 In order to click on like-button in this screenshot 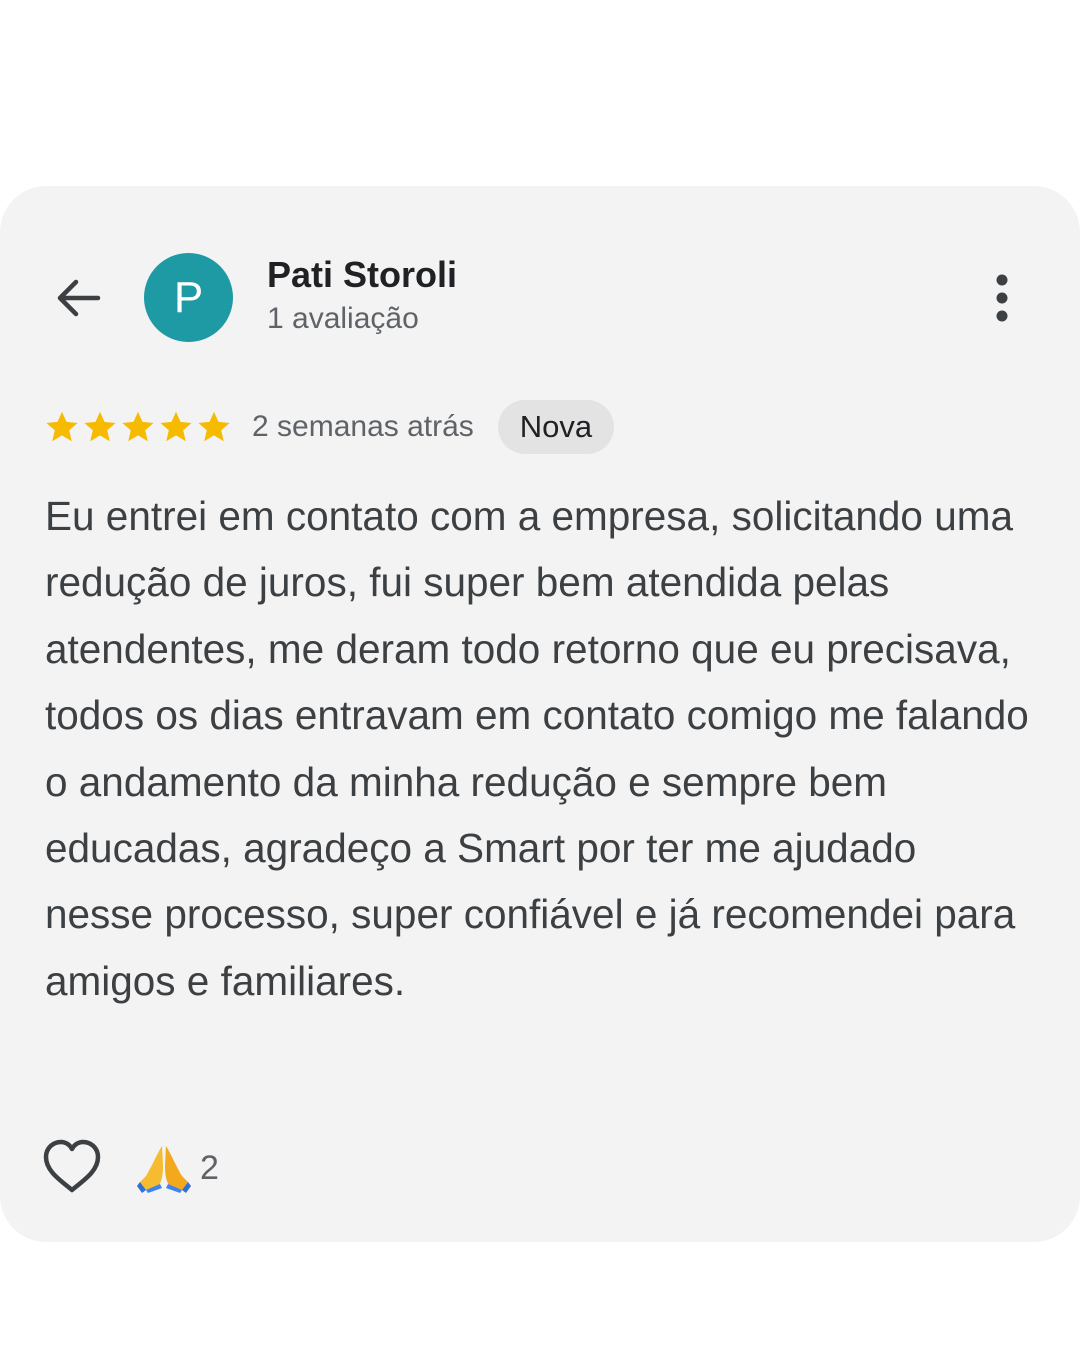, I will do `click(72, 1167)`.